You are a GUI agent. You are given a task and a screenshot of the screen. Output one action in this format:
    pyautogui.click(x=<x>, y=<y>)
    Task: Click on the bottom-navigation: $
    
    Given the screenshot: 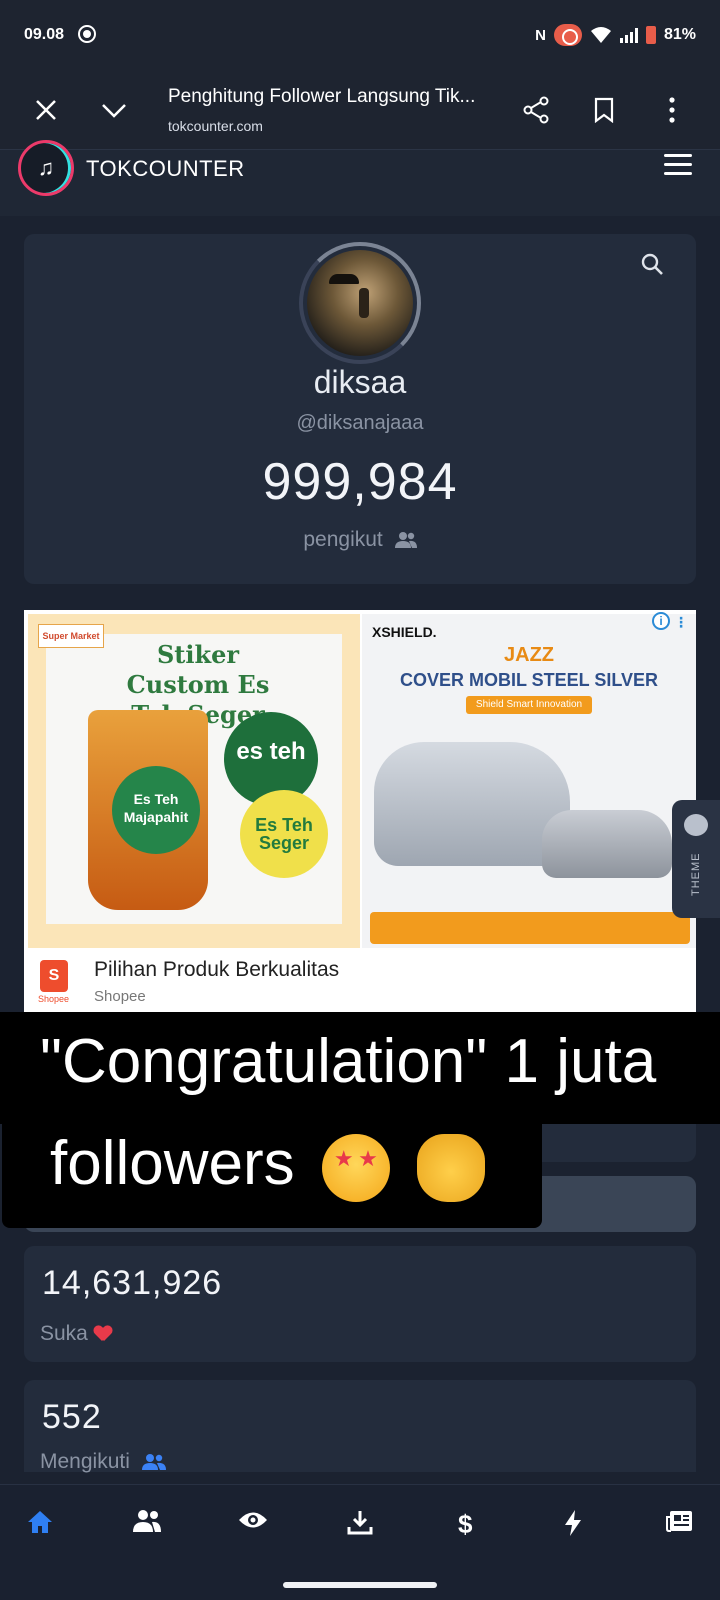 What is the action you would take?
    pyautogui.click(x=360, y=1527)
    